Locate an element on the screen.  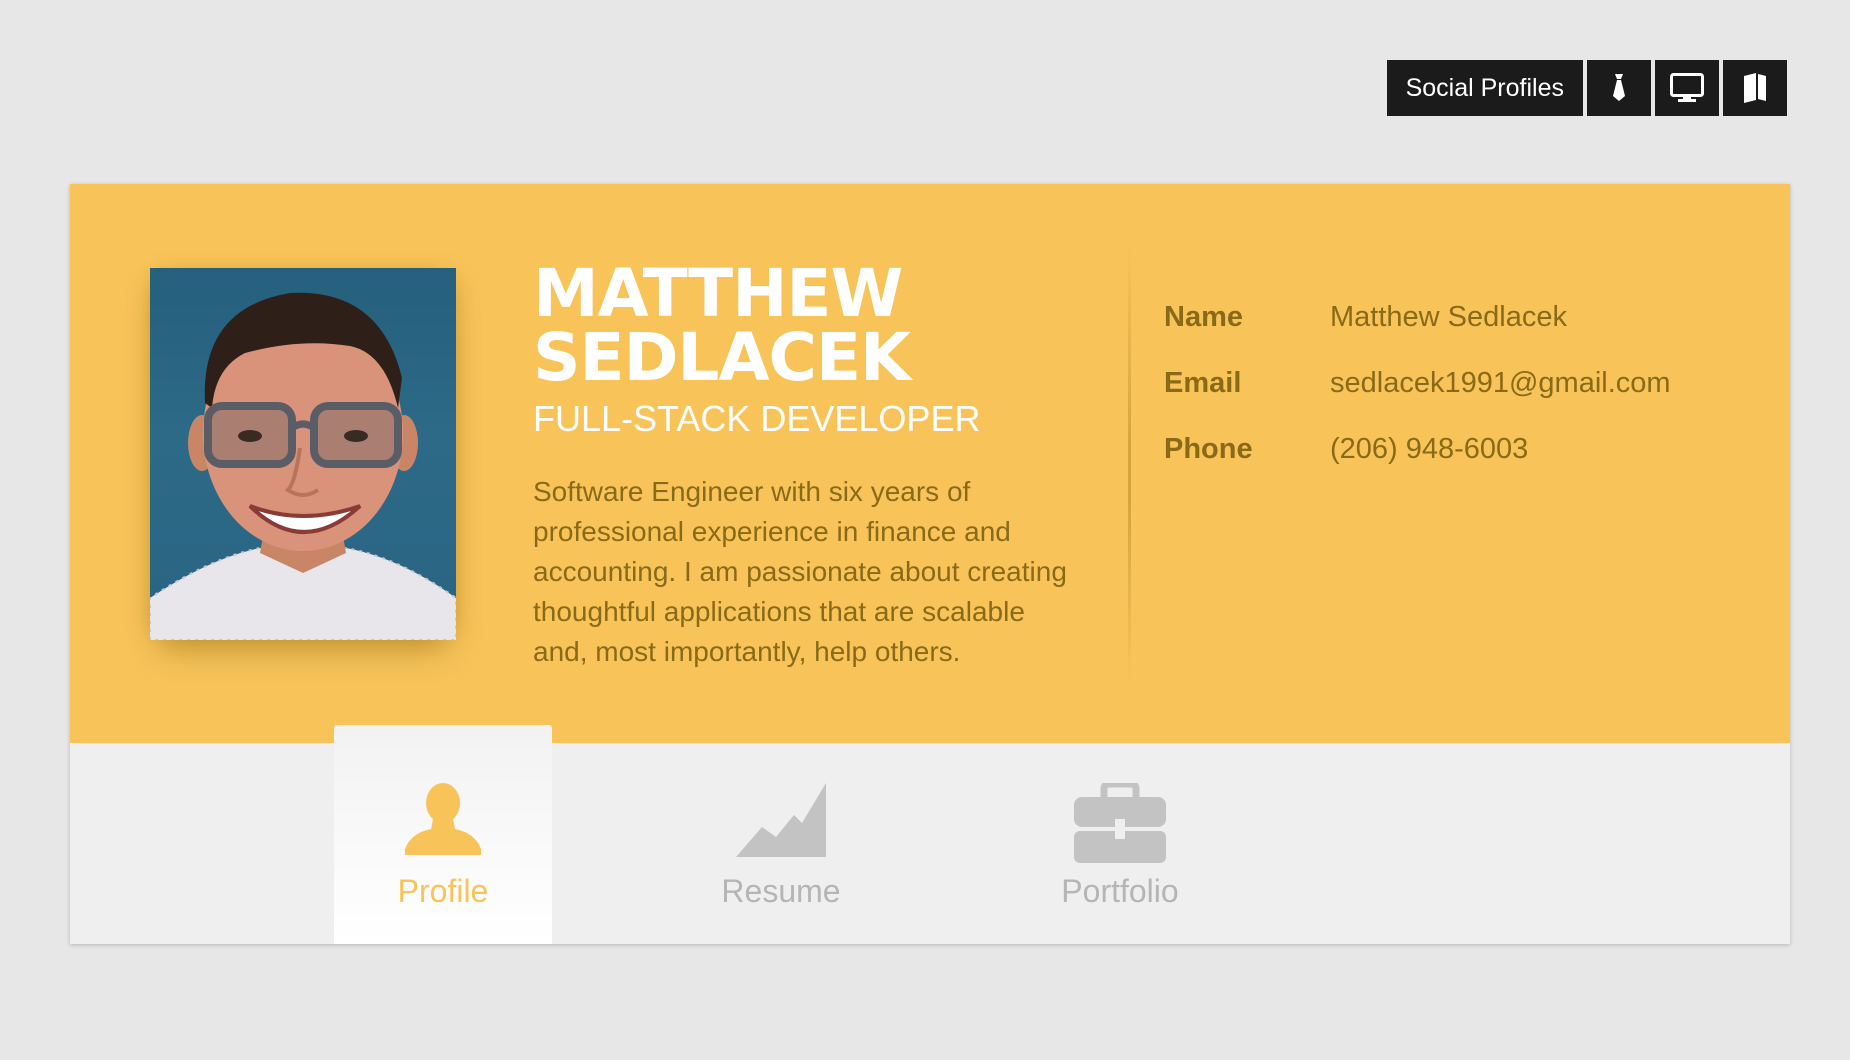
contact-row-name: Name Matthew Sedlacek is located at coordinates (1417, 317).